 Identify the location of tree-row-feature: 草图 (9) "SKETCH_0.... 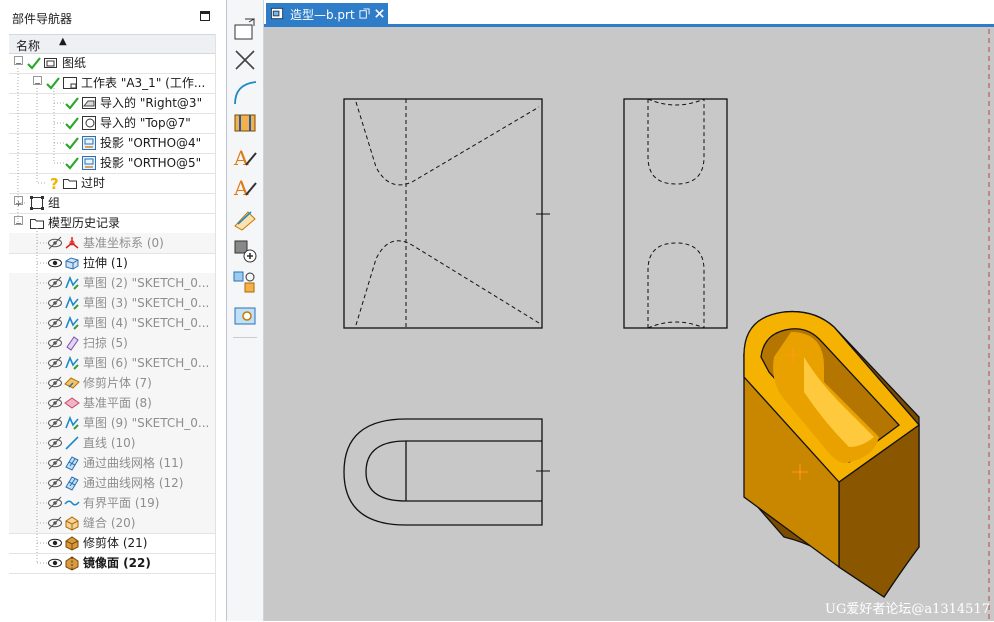
(112, 423).